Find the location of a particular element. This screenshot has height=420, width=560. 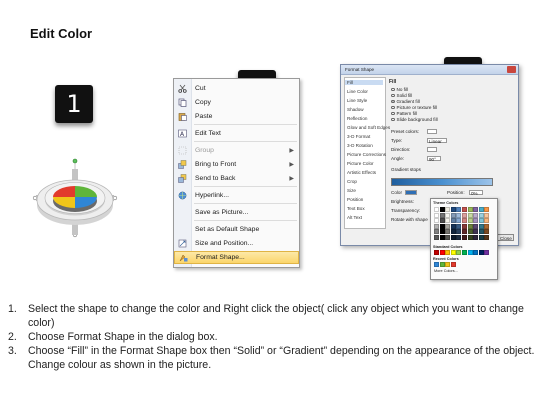

preset-colors-dropdown is located at coordinates (432, 131).